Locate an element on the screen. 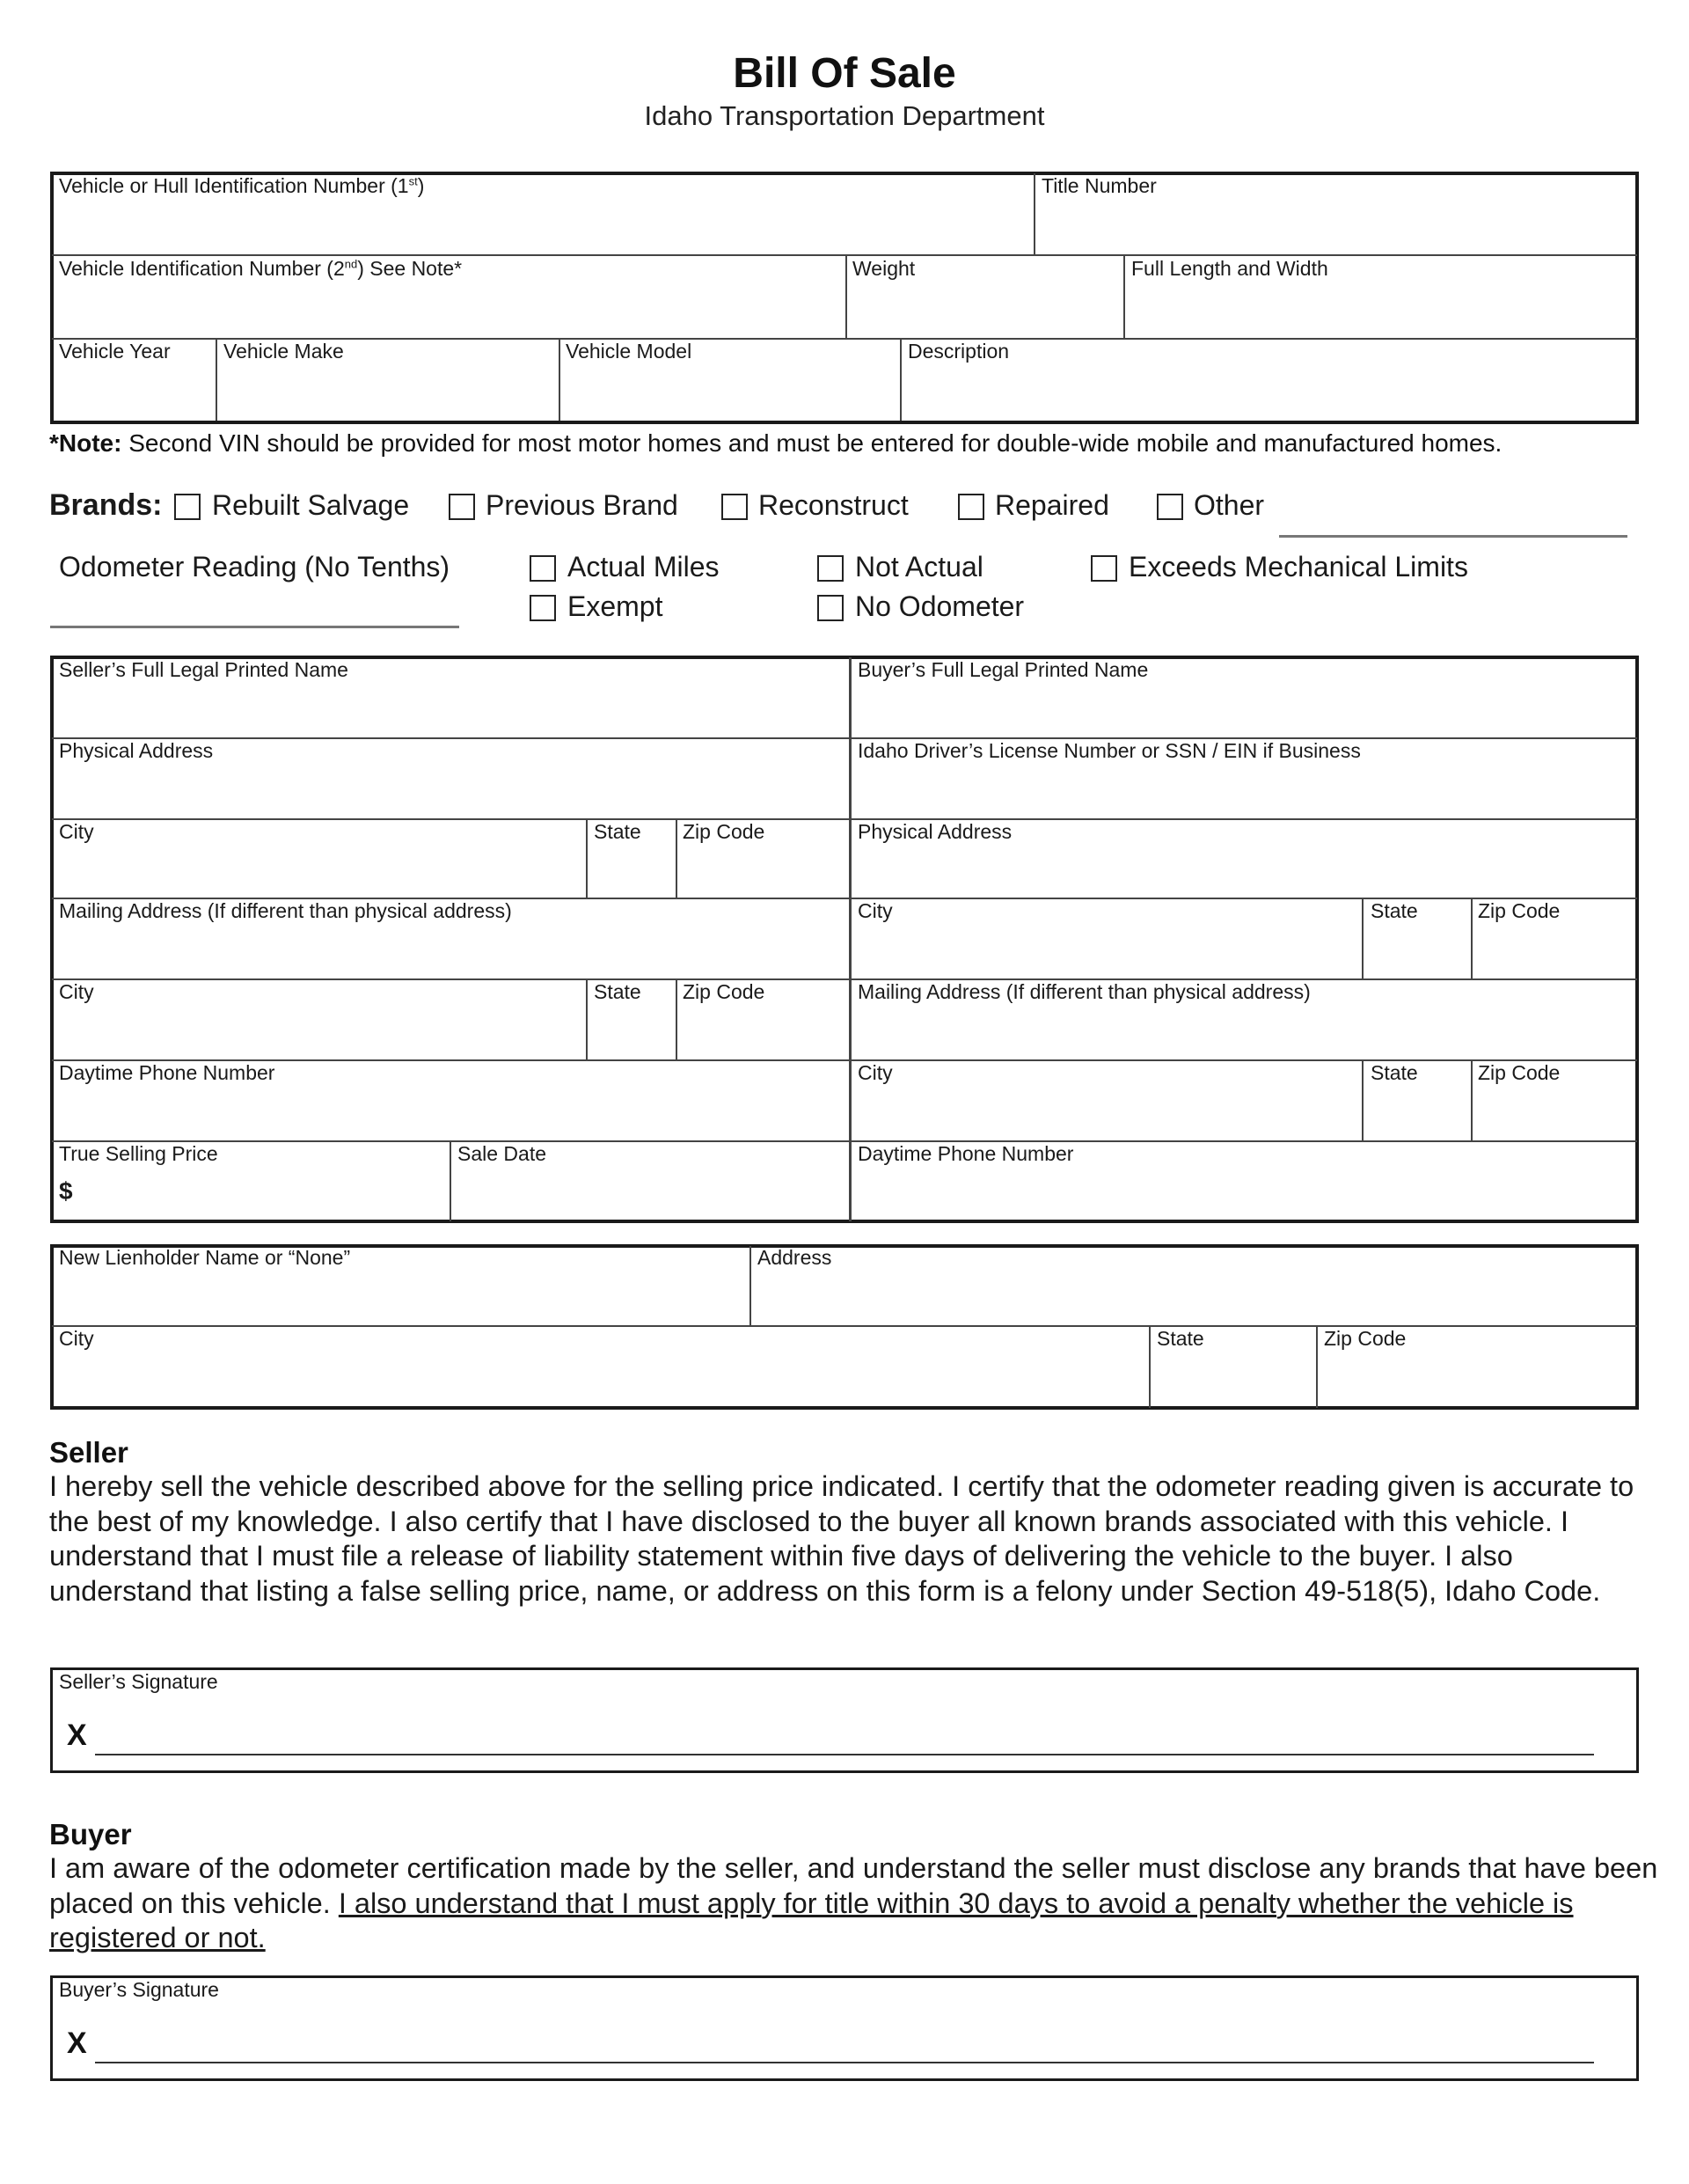 This screenshot has width=1689, height=2184. buyer-mailing-state-field is located at coordinates (1418, 1114).